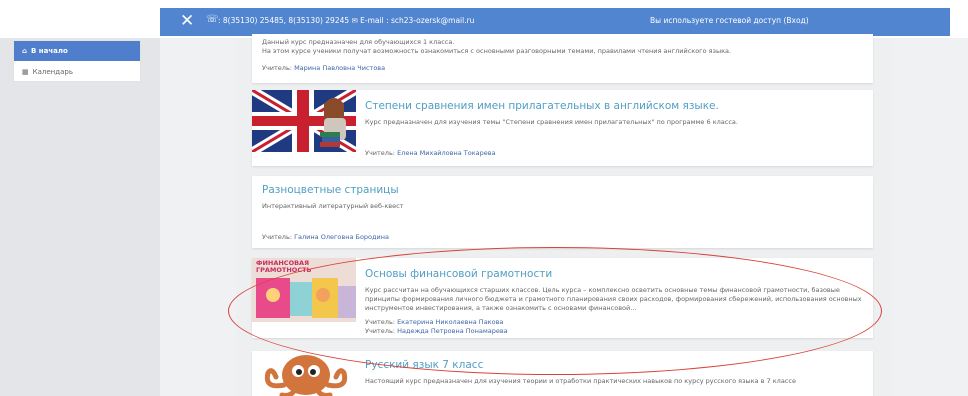  What do you see at coordinates (446, 153) in the screenshot?
I see `teacher-link: Елена Михайловна Токарева` at bounding box center [446, 153].